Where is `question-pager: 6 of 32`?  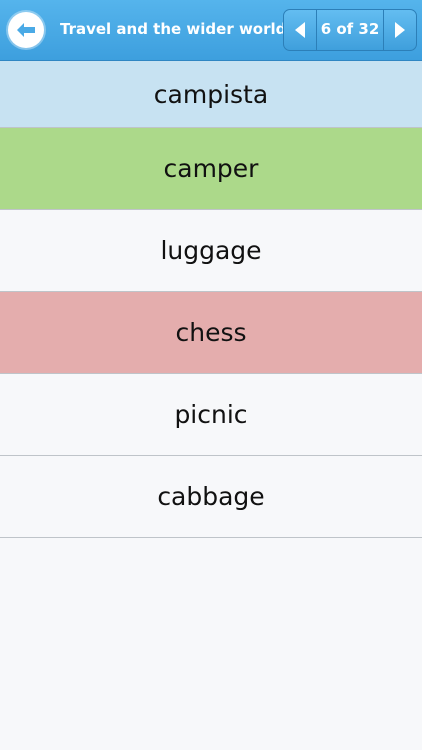 question-pager: 6 of 32 is located at coordinates (350, 30).